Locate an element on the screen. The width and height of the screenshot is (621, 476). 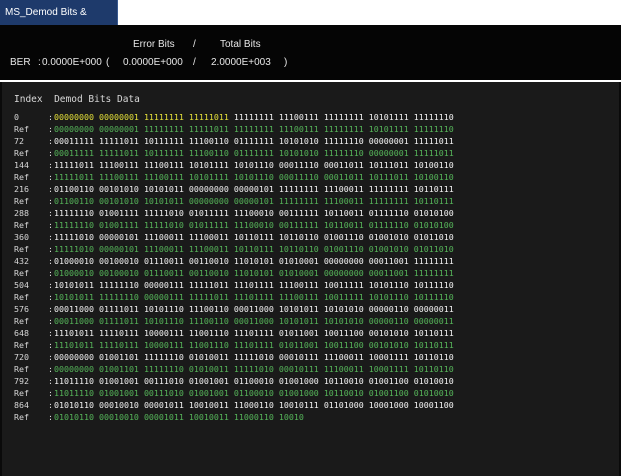
row-index: 648 is located at coordinates (21, 333).